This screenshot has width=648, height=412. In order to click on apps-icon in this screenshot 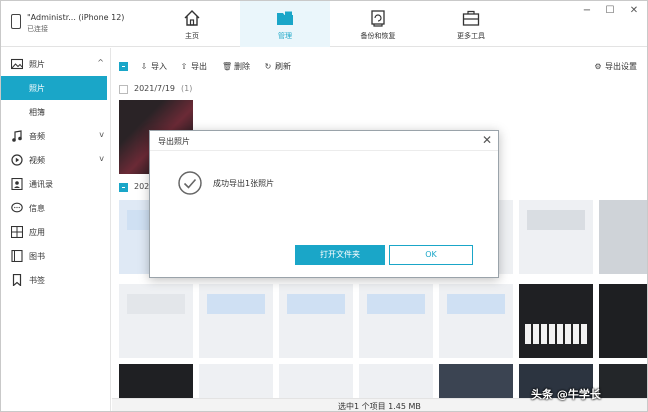, I will do `click(17, 232)`.